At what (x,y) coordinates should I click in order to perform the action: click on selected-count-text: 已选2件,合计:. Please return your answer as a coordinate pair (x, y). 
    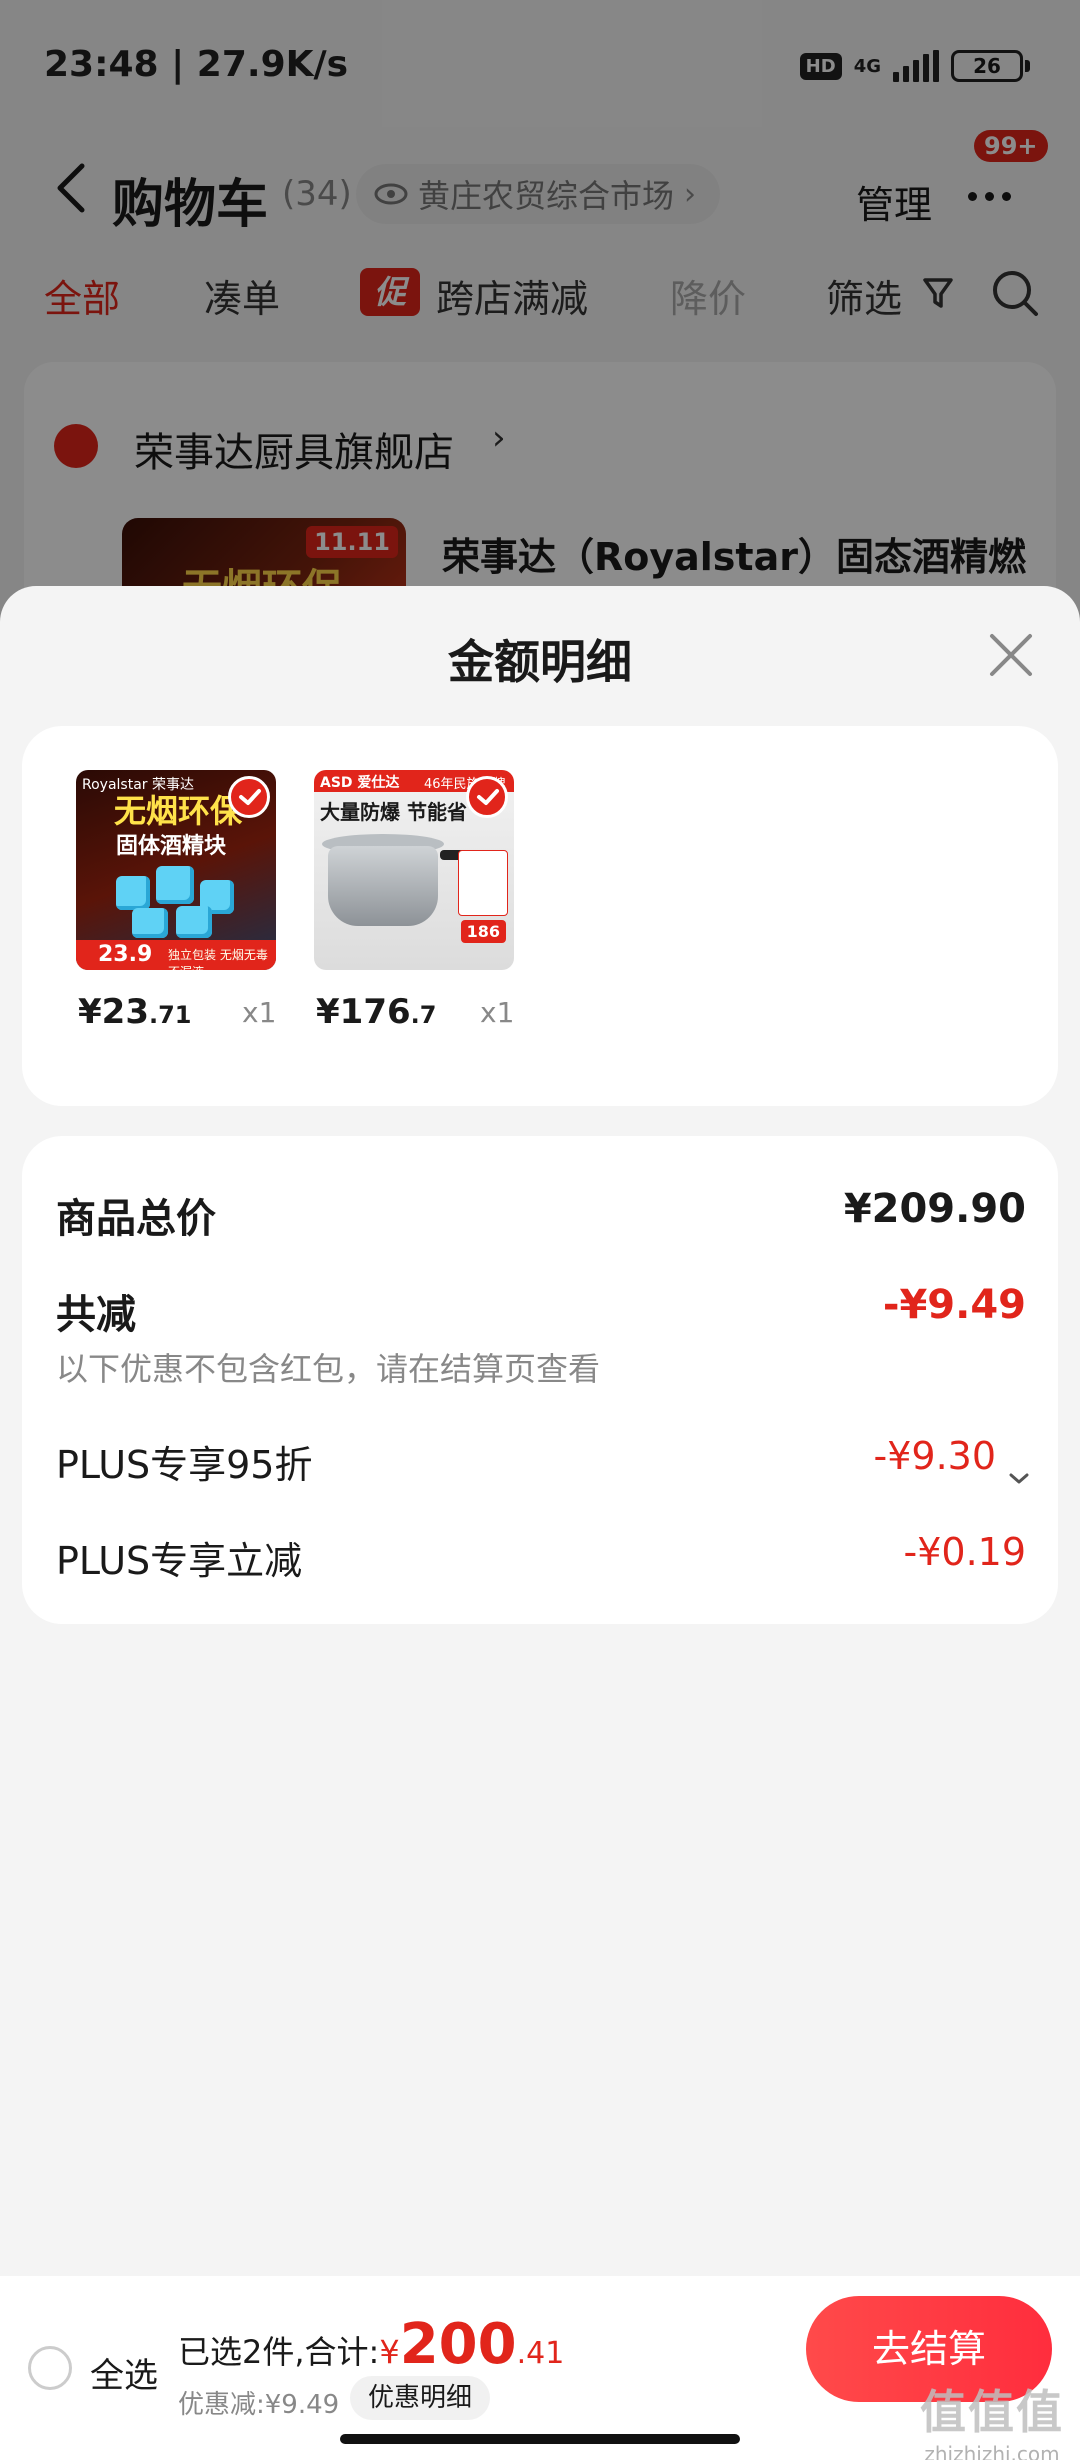
    Looking at the image, I should click on (279, 2352).